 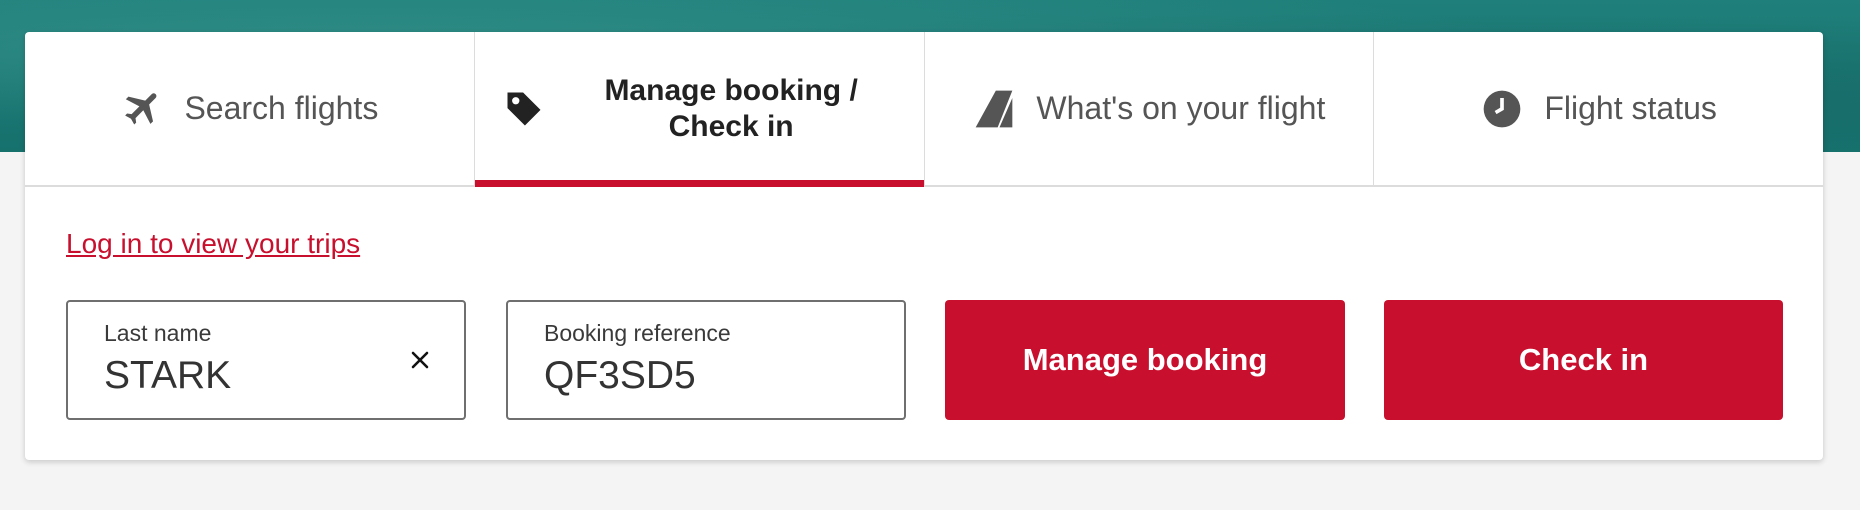 I want to click on tag-icon, so click(x=524, y=109).